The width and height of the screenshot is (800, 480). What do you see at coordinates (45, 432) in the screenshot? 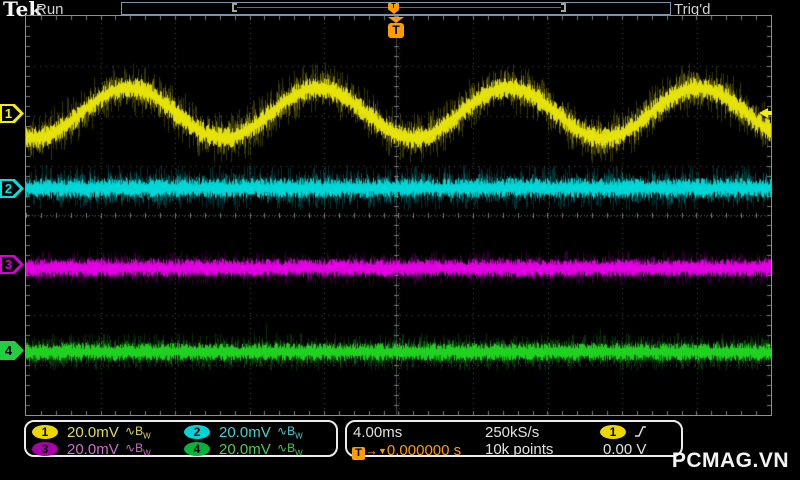
I see `channel-1-badge: 1` at bounding box center [45, 432].